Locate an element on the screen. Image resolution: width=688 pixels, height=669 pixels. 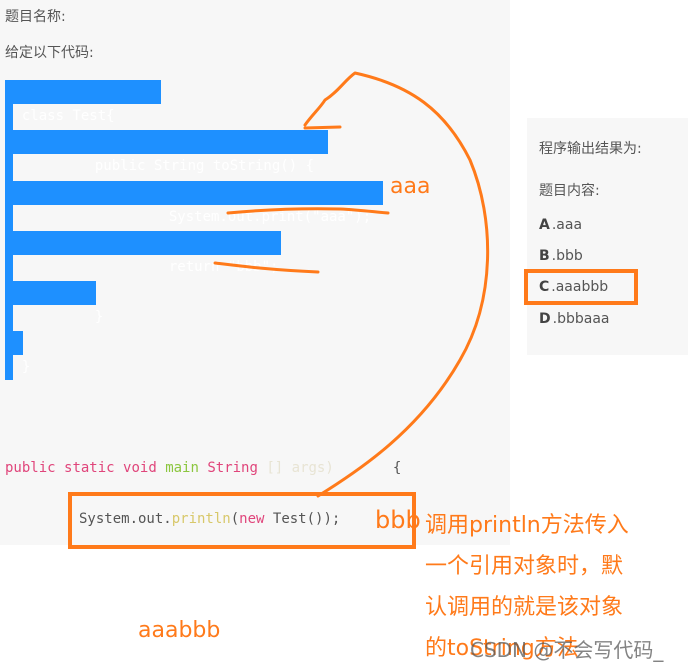
code-args: [] args) is located at coordinates (300, 468).